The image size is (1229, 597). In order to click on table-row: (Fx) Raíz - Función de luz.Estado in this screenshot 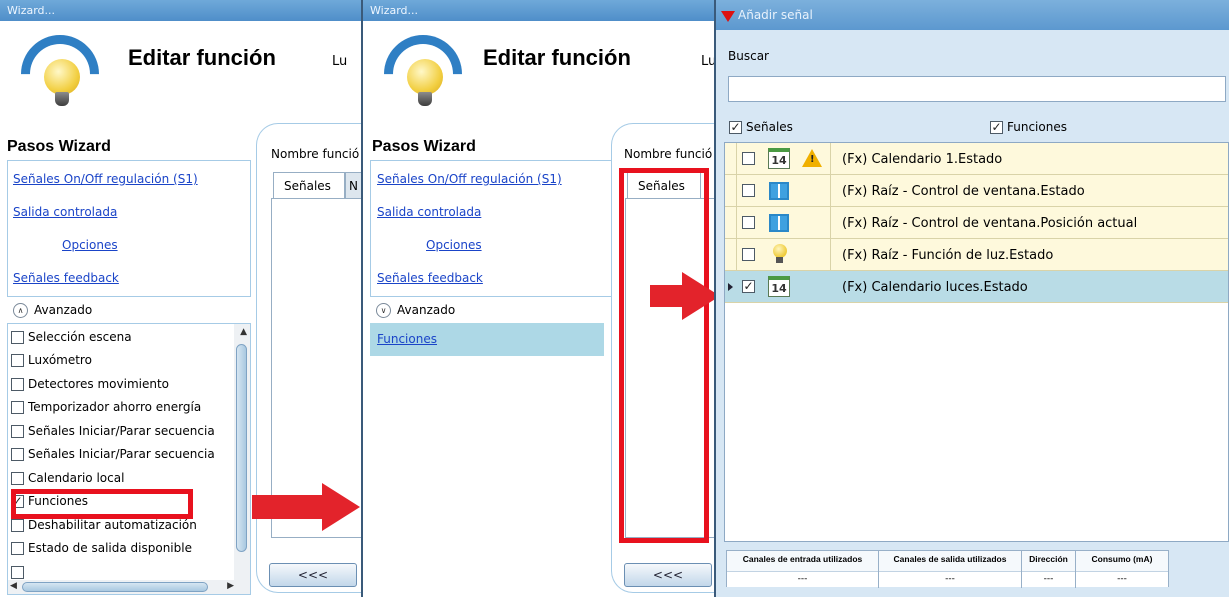, I will do `click(976, 255)`.